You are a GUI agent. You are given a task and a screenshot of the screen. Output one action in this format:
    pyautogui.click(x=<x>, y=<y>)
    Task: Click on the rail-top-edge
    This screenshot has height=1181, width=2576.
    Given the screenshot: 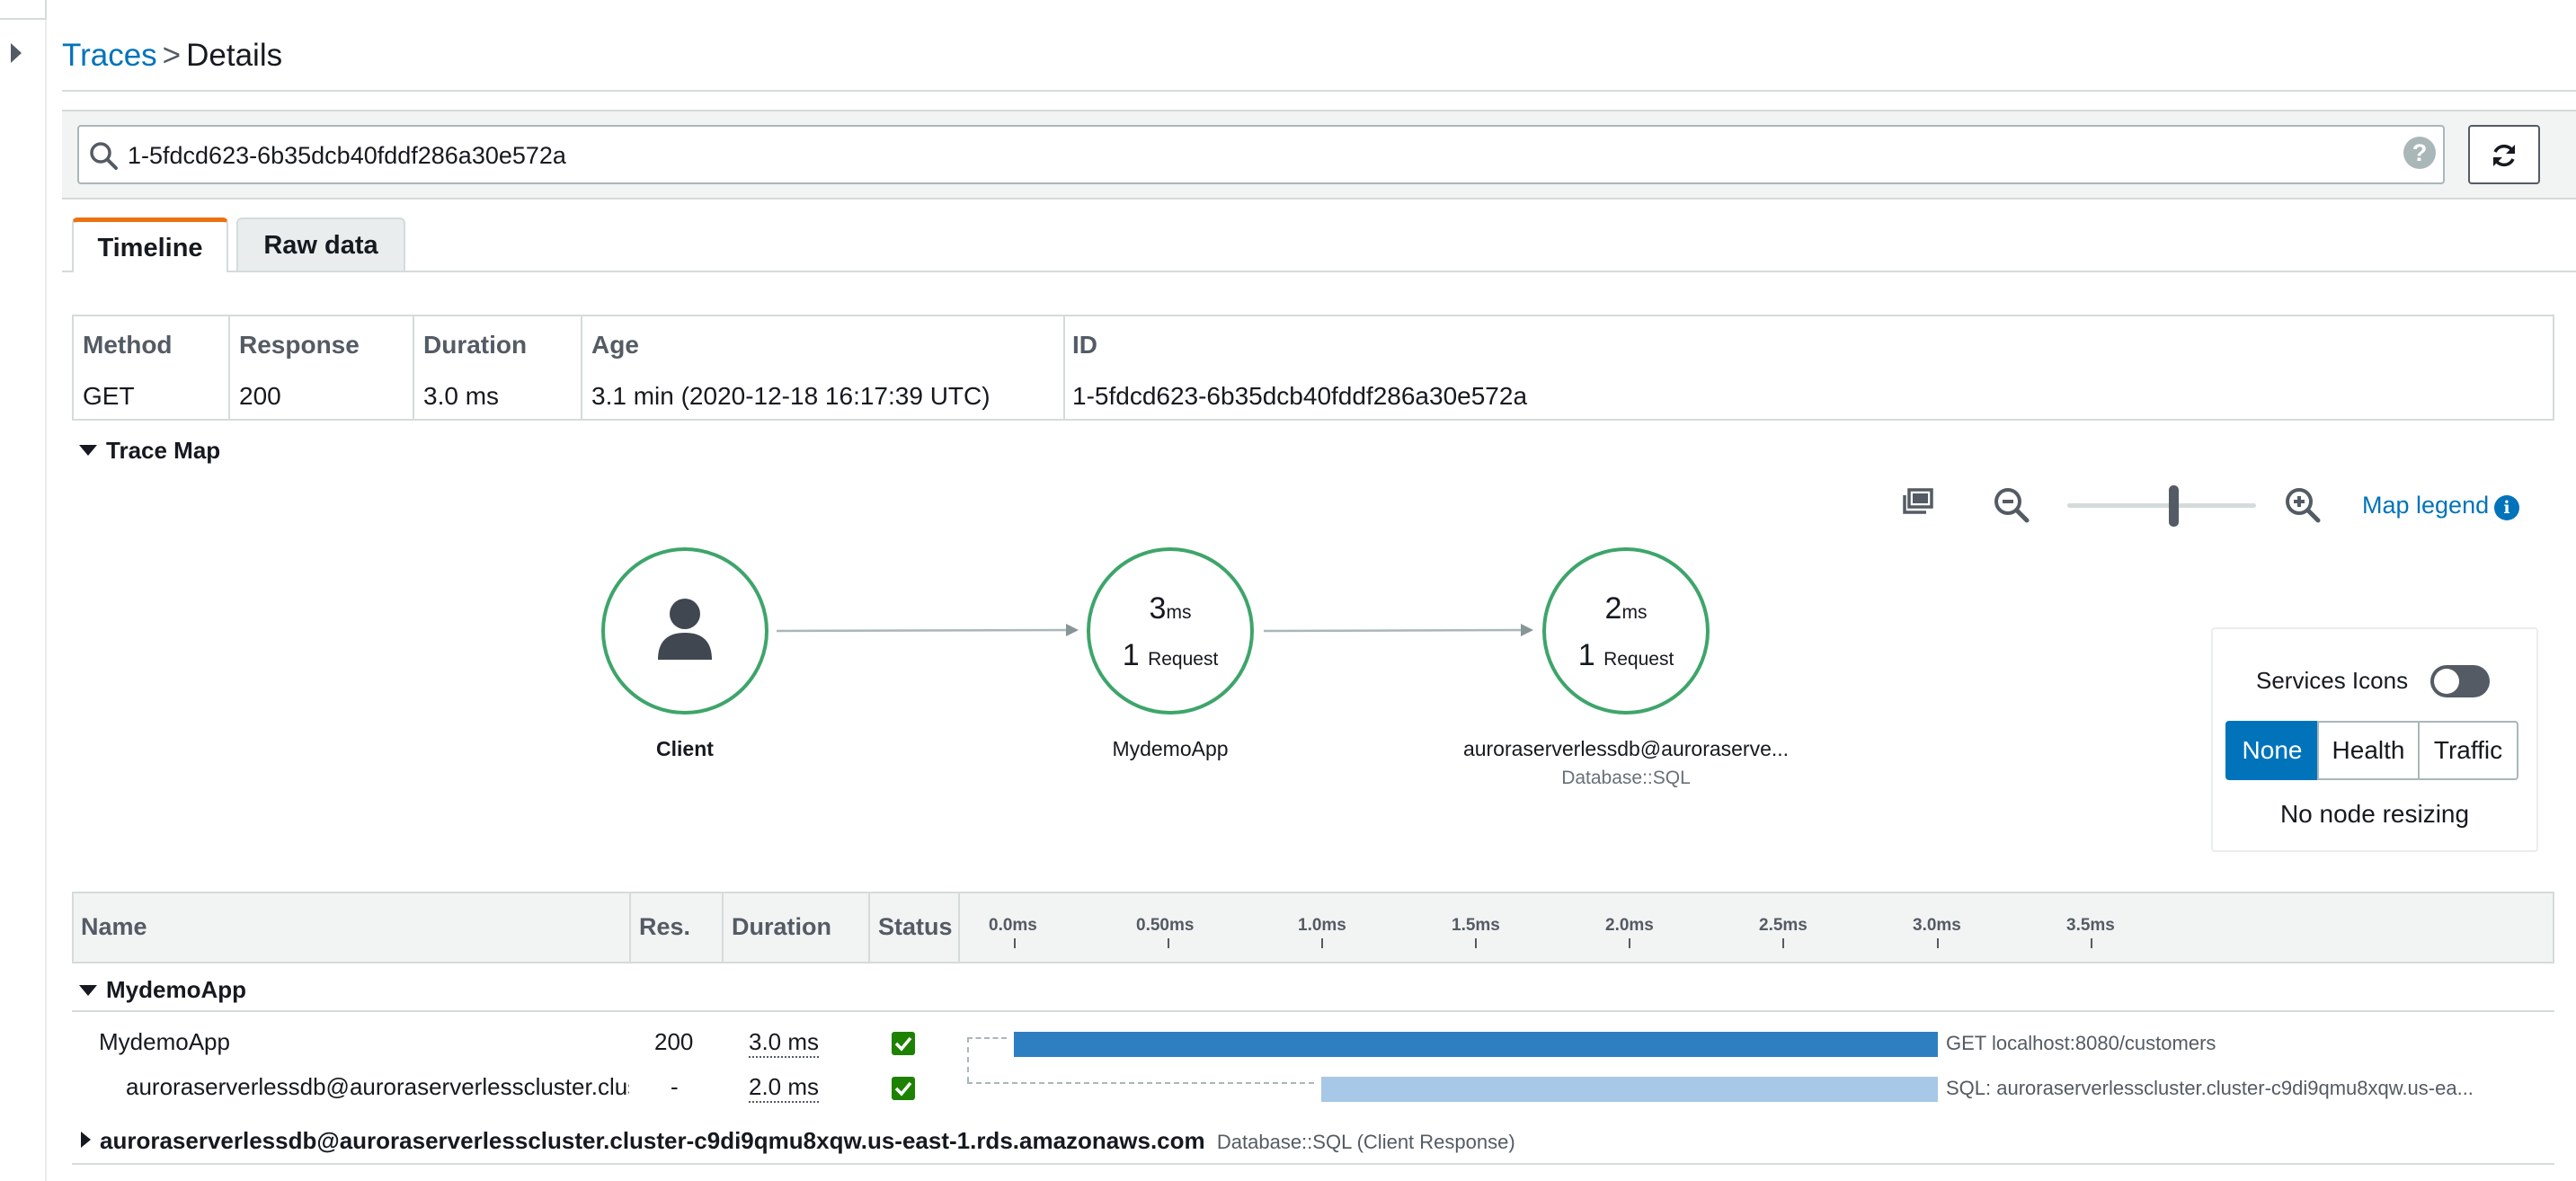 What is the action you would take?
    pyautogui.click(x=23, y=10)
    